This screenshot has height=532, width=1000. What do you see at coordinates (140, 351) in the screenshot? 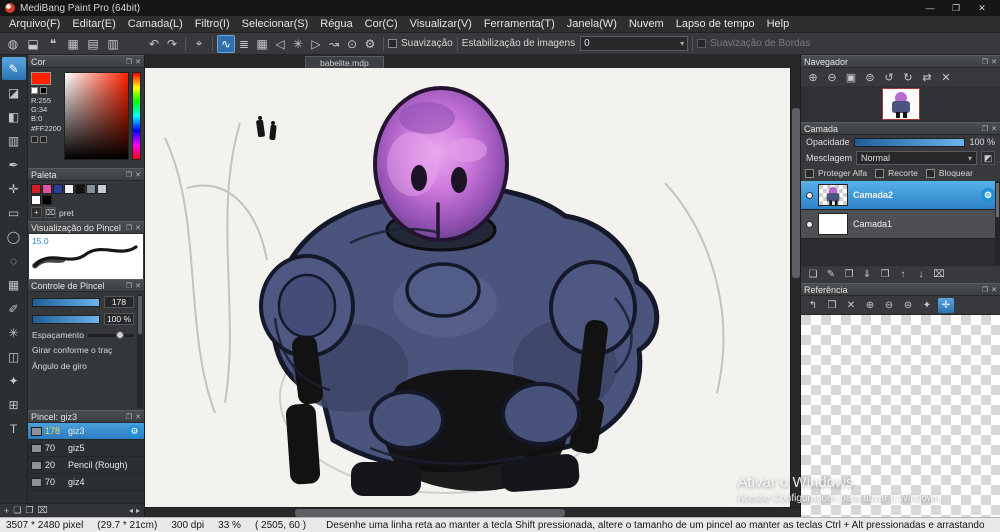
I see `controle-scrollbar` at bounding box center [140, 351].